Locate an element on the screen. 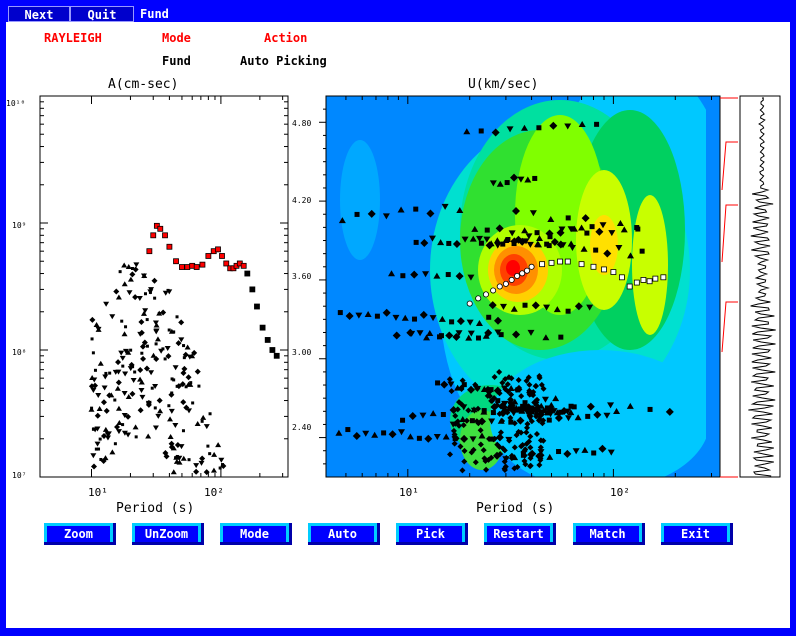  unzoom-button: UnZoom is located at coordinates (168, 534).